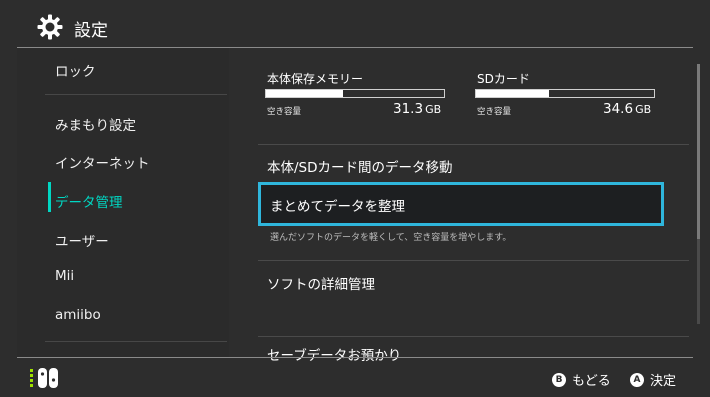  Describe the element at coordinates (337, 207) in the screenshot. I see `menu-item-label: まとめてデータを整理` at that location.